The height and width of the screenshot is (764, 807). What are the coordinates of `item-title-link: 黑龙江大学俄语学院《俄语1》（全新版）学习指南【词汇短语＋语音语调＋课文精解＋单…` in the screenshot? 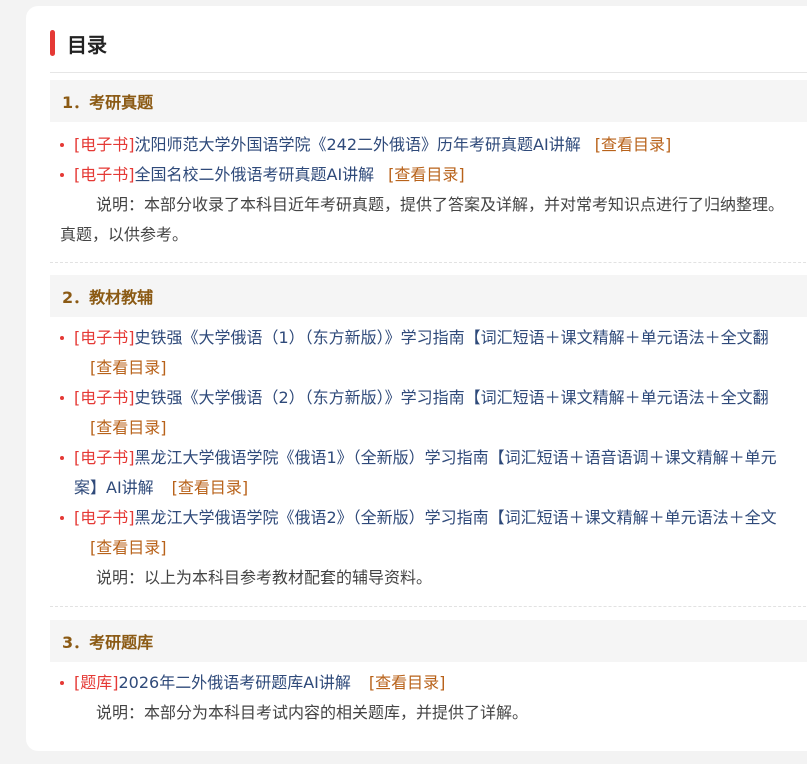 It's located at (456, 457).